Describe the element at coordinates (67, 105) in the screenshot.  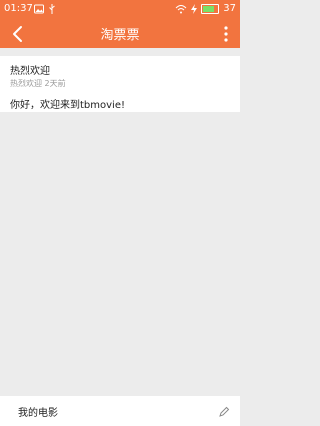
I see `message-body: 你好，欢迎来到tbmovie!` at that location.